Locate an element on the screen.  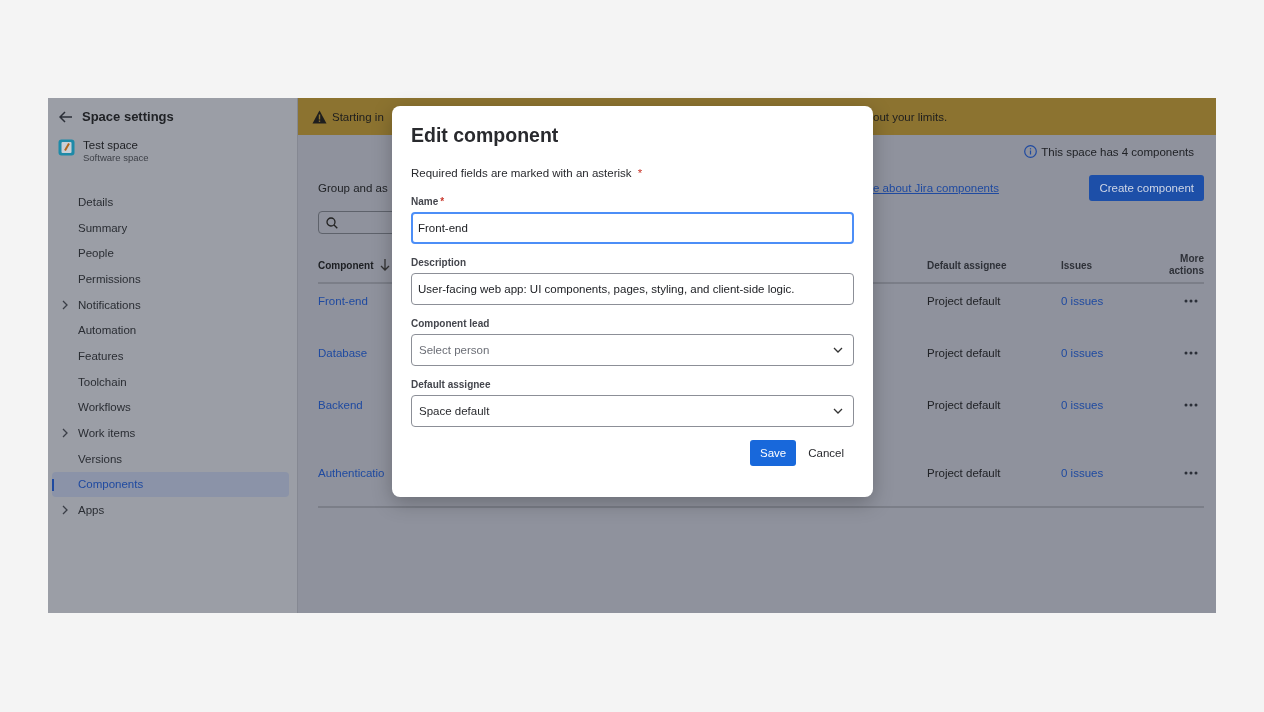
info-icon is located at coordinates (1031, 151).